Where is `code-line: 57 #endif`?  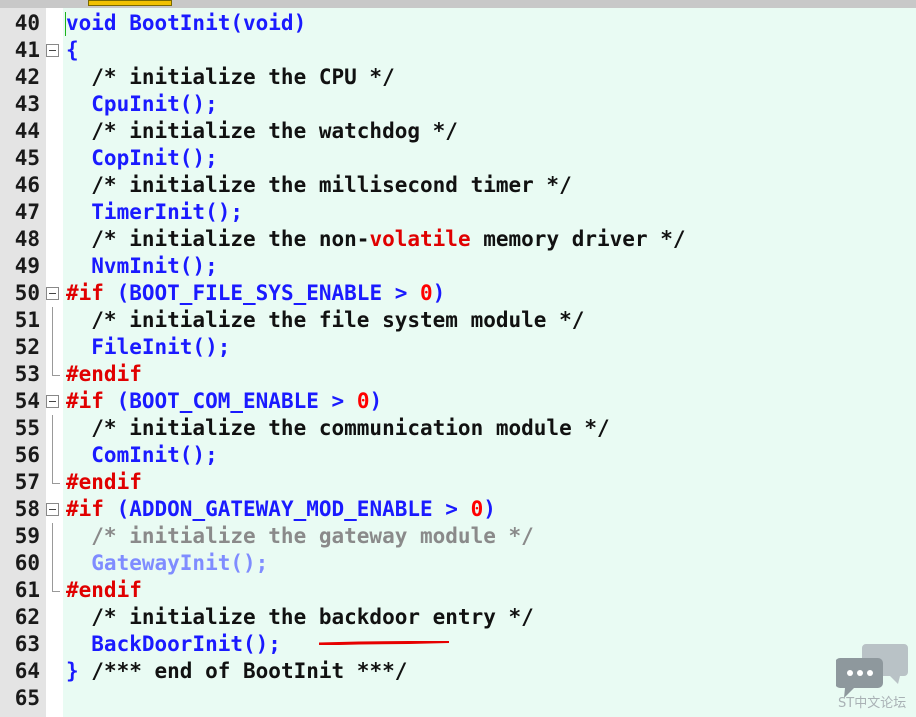 code-line: 57 #endif is located at coordinates (458, 482).